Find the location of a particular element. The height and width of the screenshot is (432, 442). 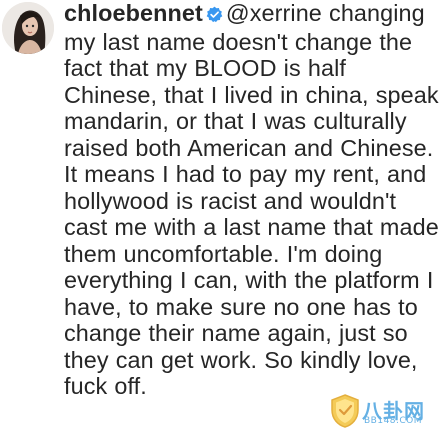

mention-link: @xerrine is located at coordinates (274, 13).